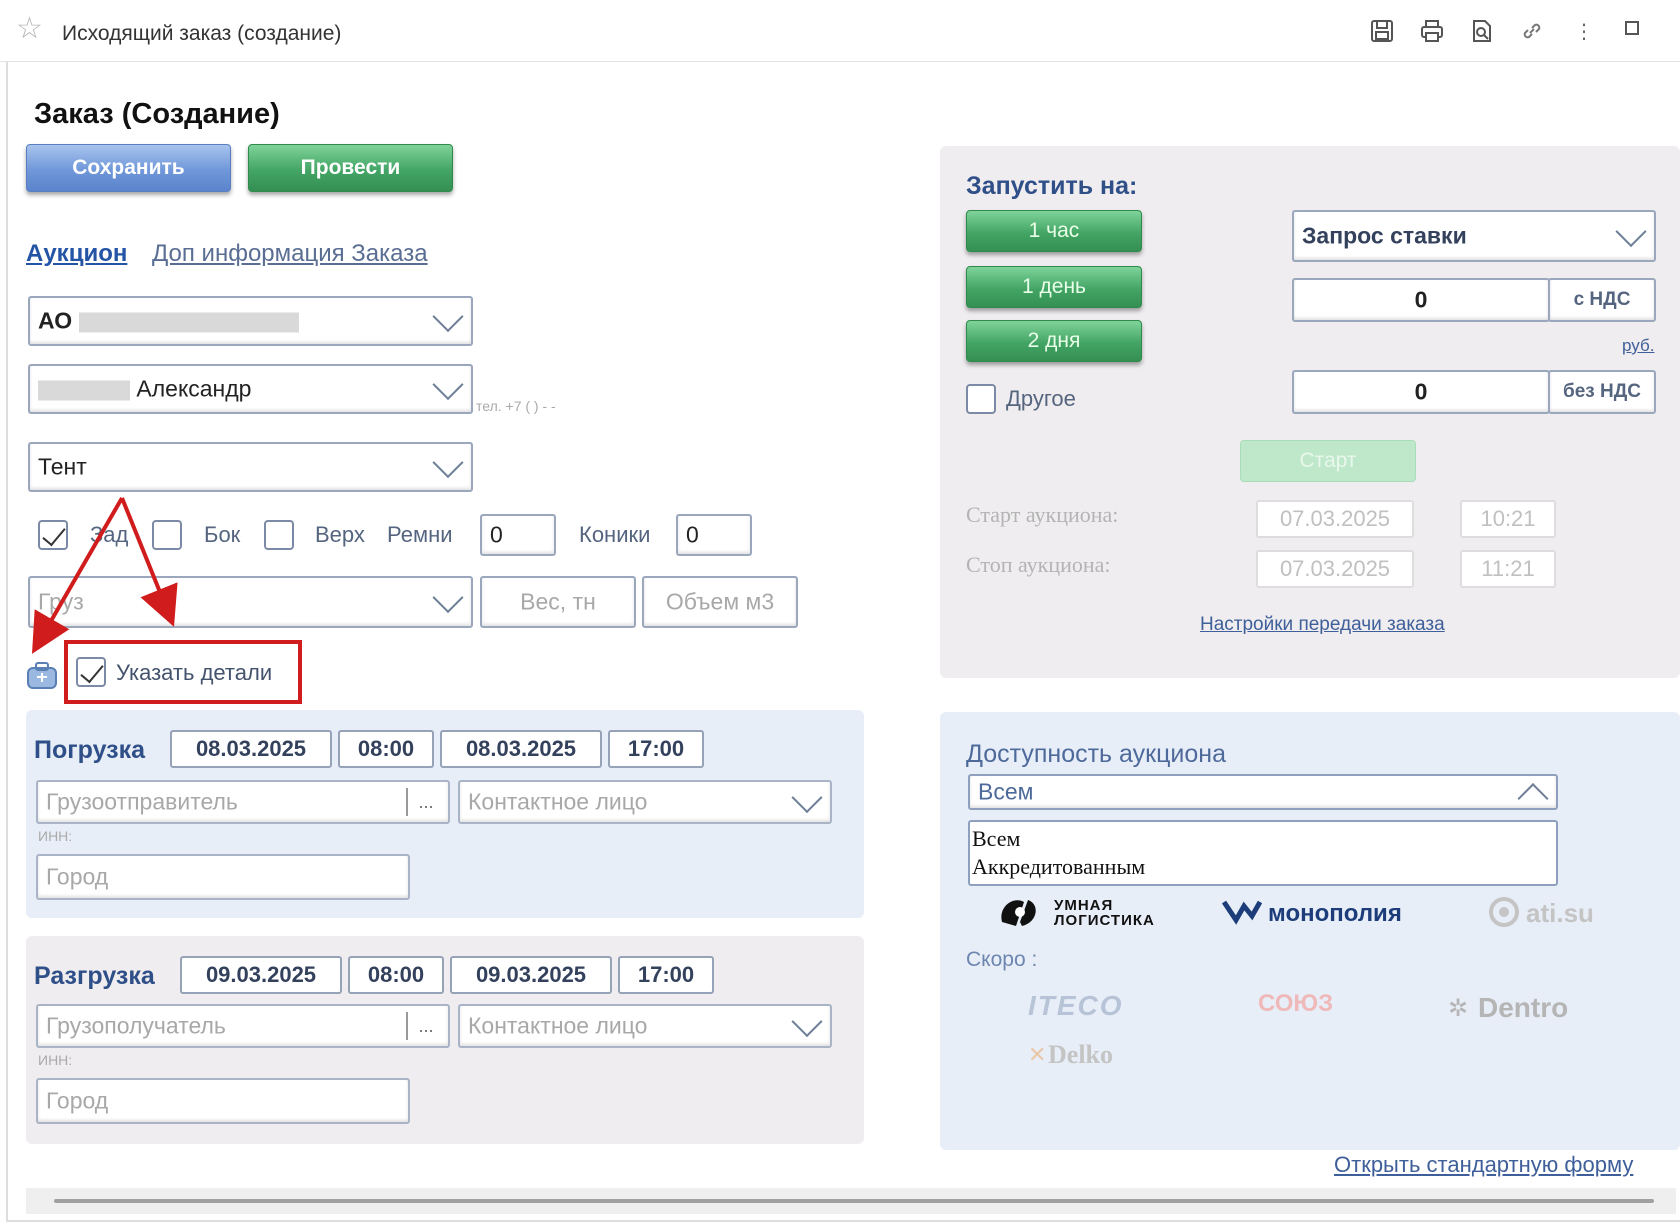  What do you see at coordinates (340, 534) in the screenshot?
I see `loading-top-label: Верх` at bounding box center [340, 534].